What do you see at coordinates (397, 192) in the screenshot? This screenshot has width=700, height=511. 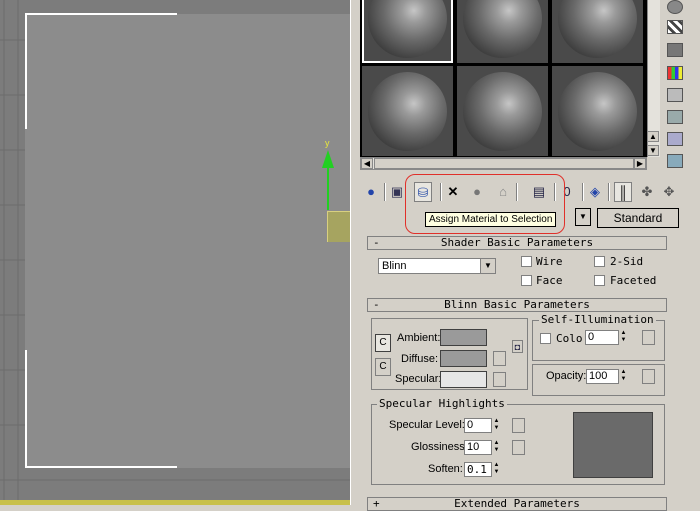 I see `put-to-scene-icon: ▣` at bounding box center [397, 192].